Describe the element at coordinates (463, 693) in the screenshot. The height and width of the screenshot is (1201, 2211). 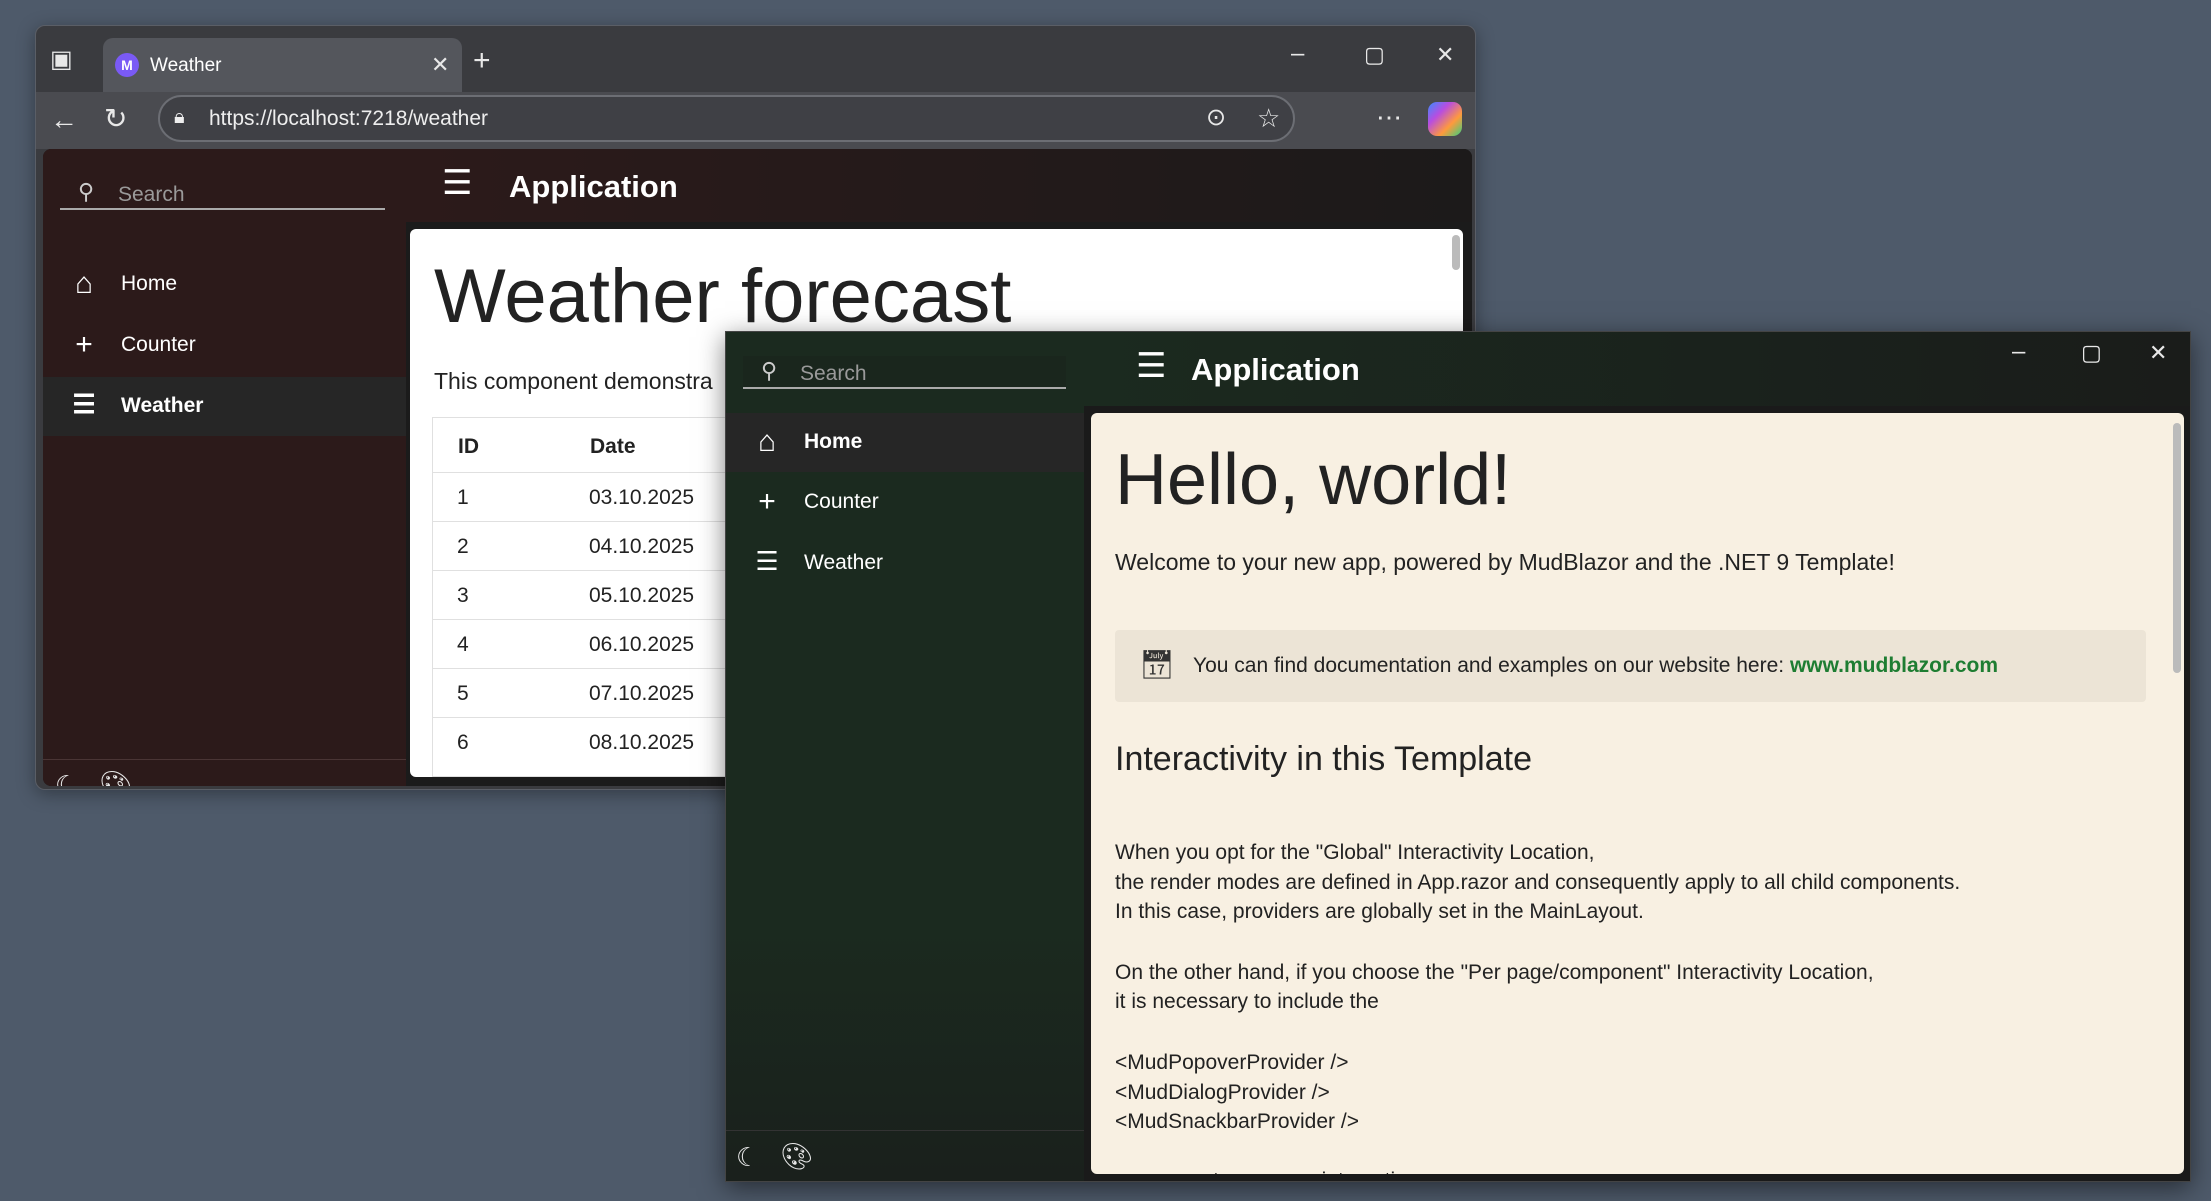
I see `table-cell: 5` at that location.